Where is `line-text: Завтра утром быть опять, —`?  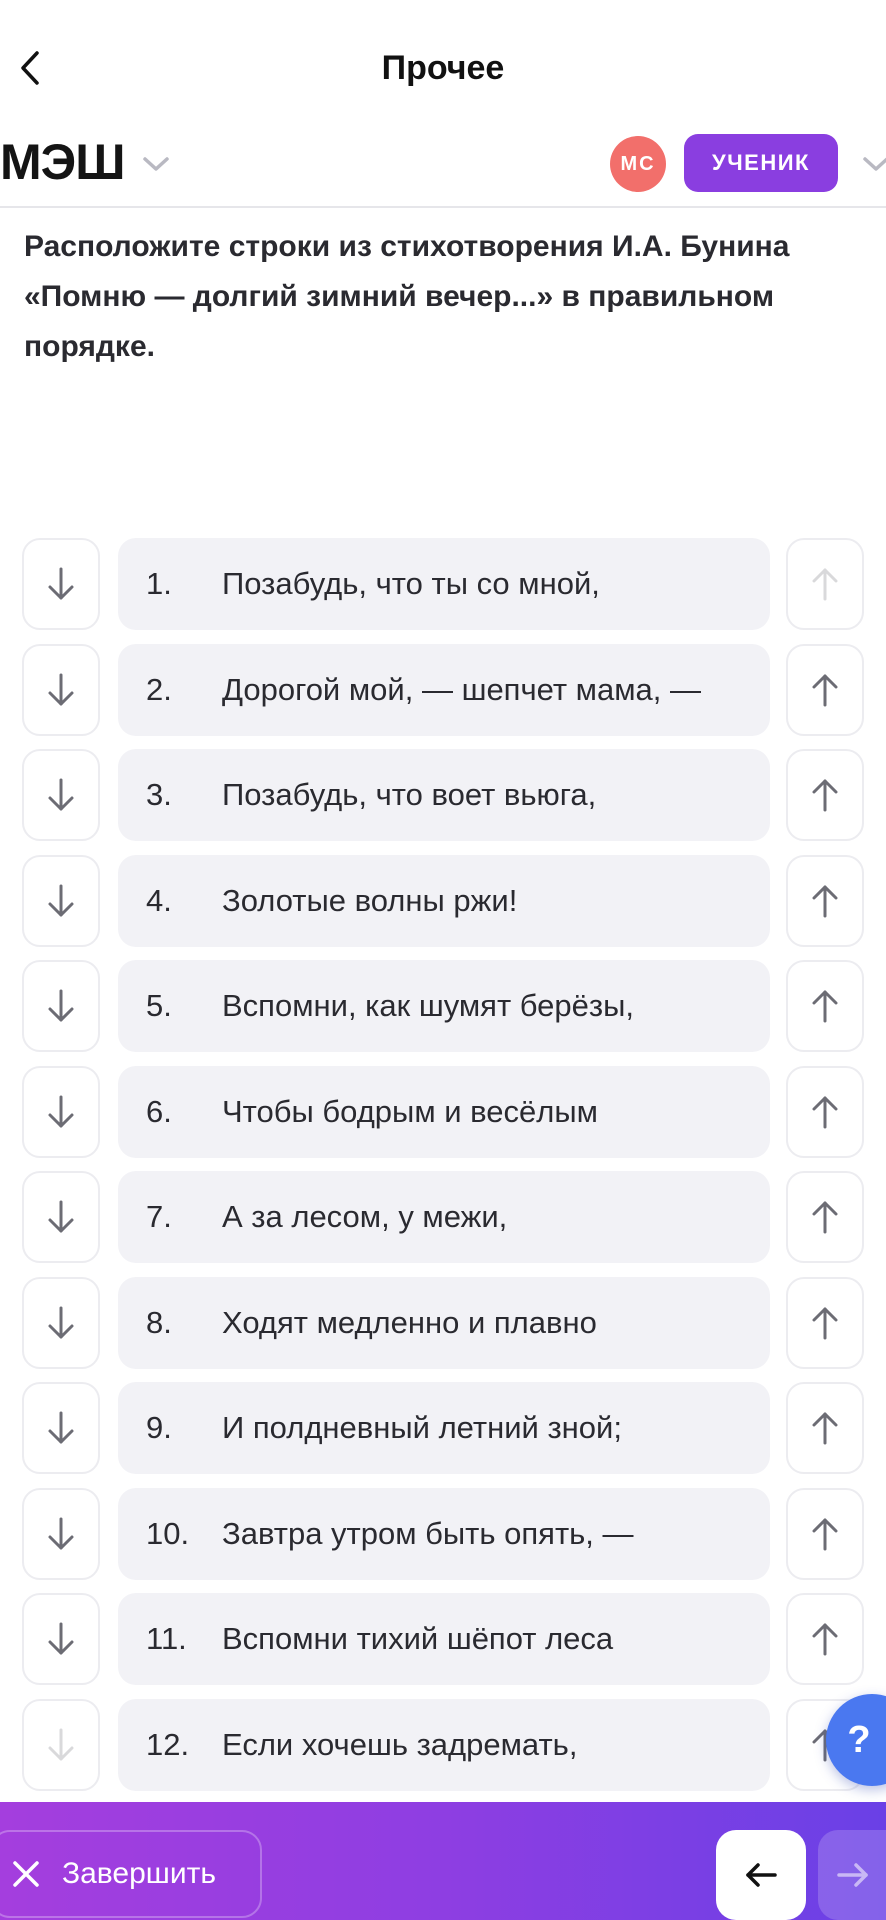
line-text: Завтра утром быть опять, — is located at coordinates (428, 1533).